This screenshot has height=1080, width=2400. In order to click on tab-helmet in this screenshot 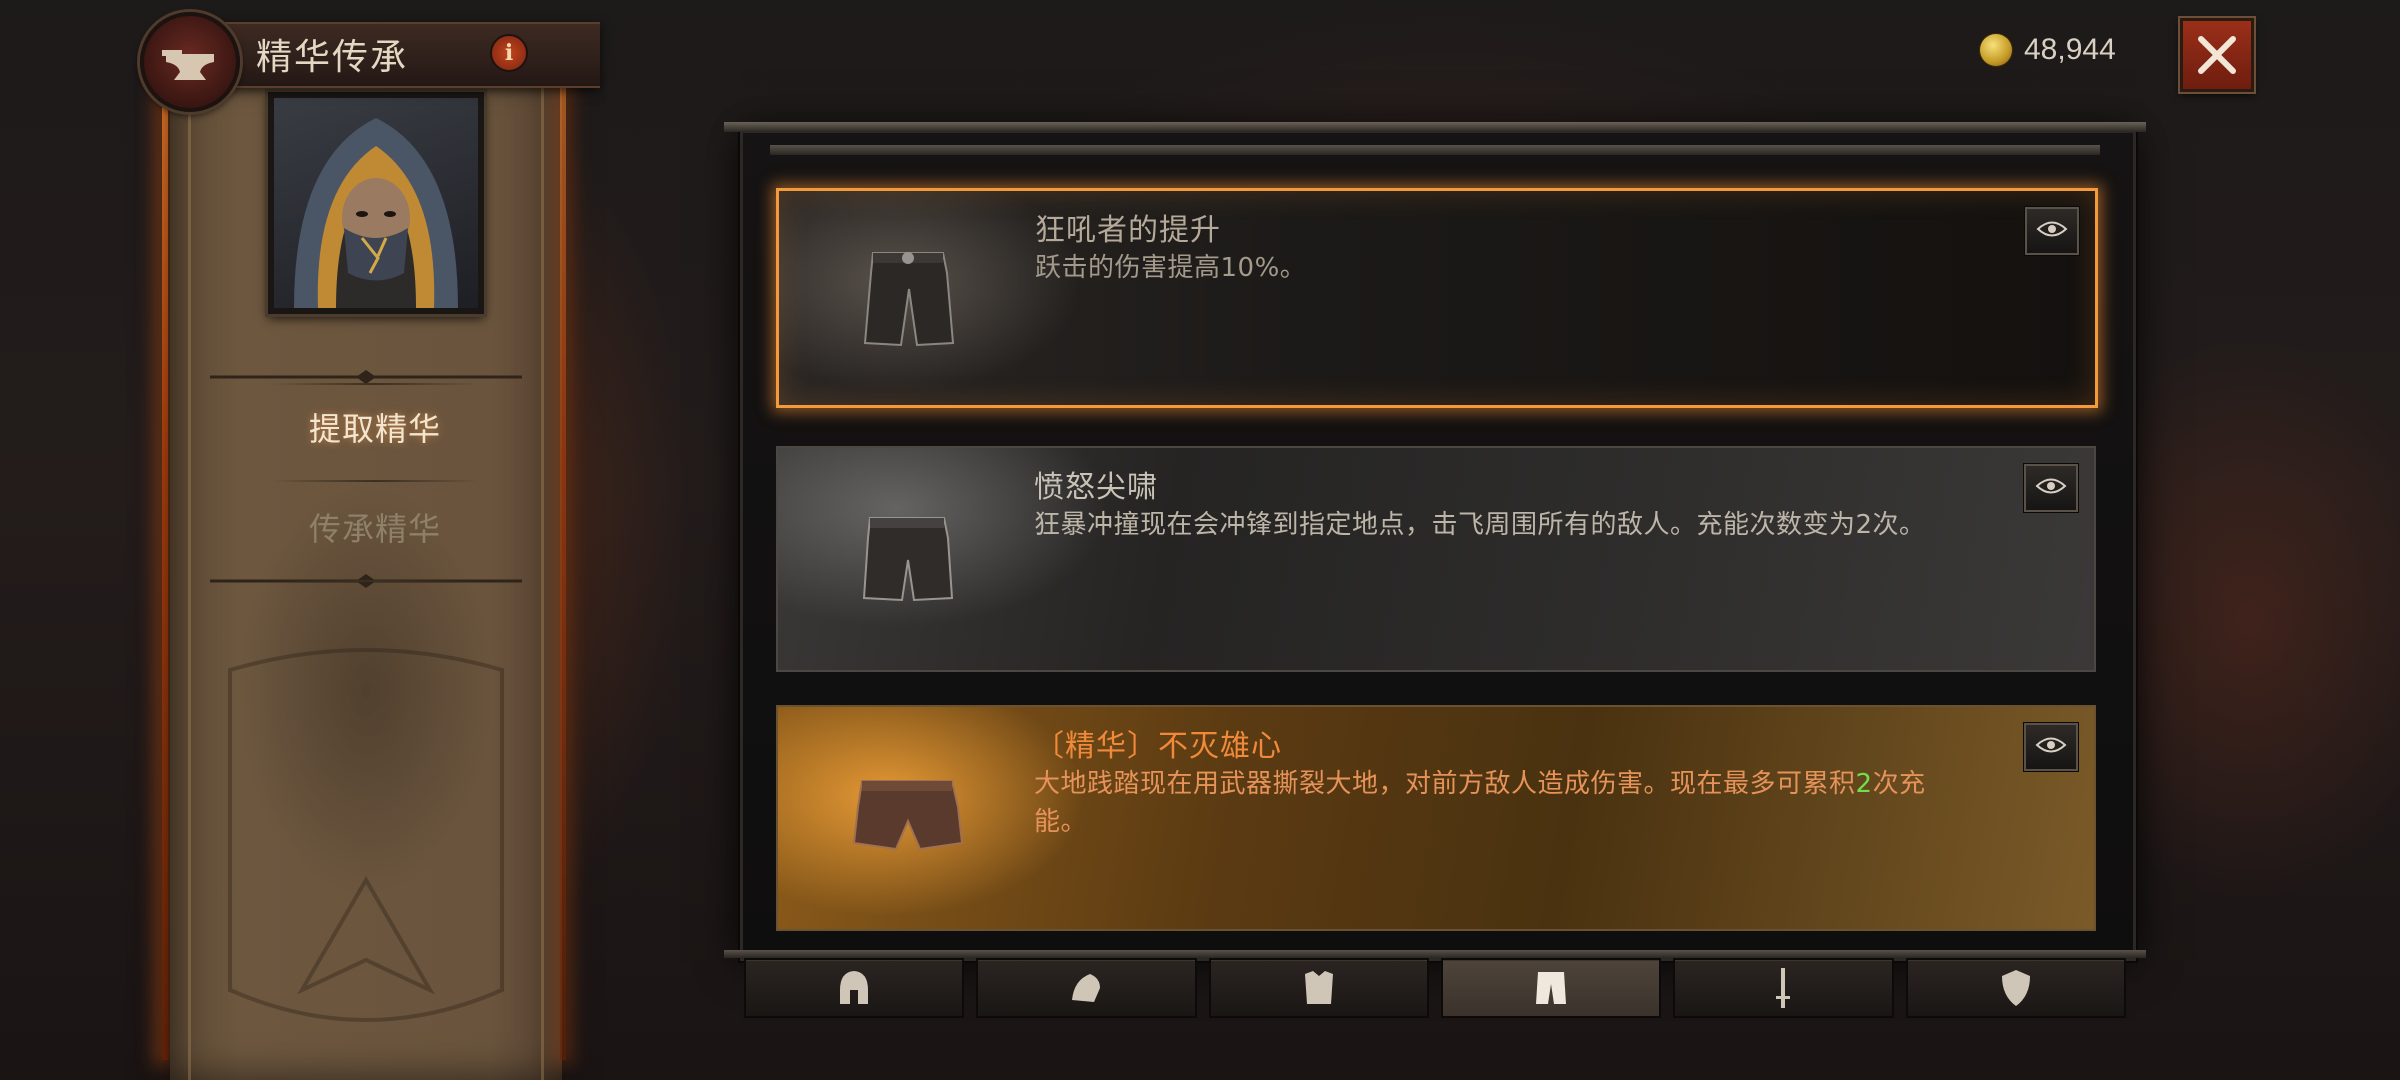, I will do `click(854, 988)`.